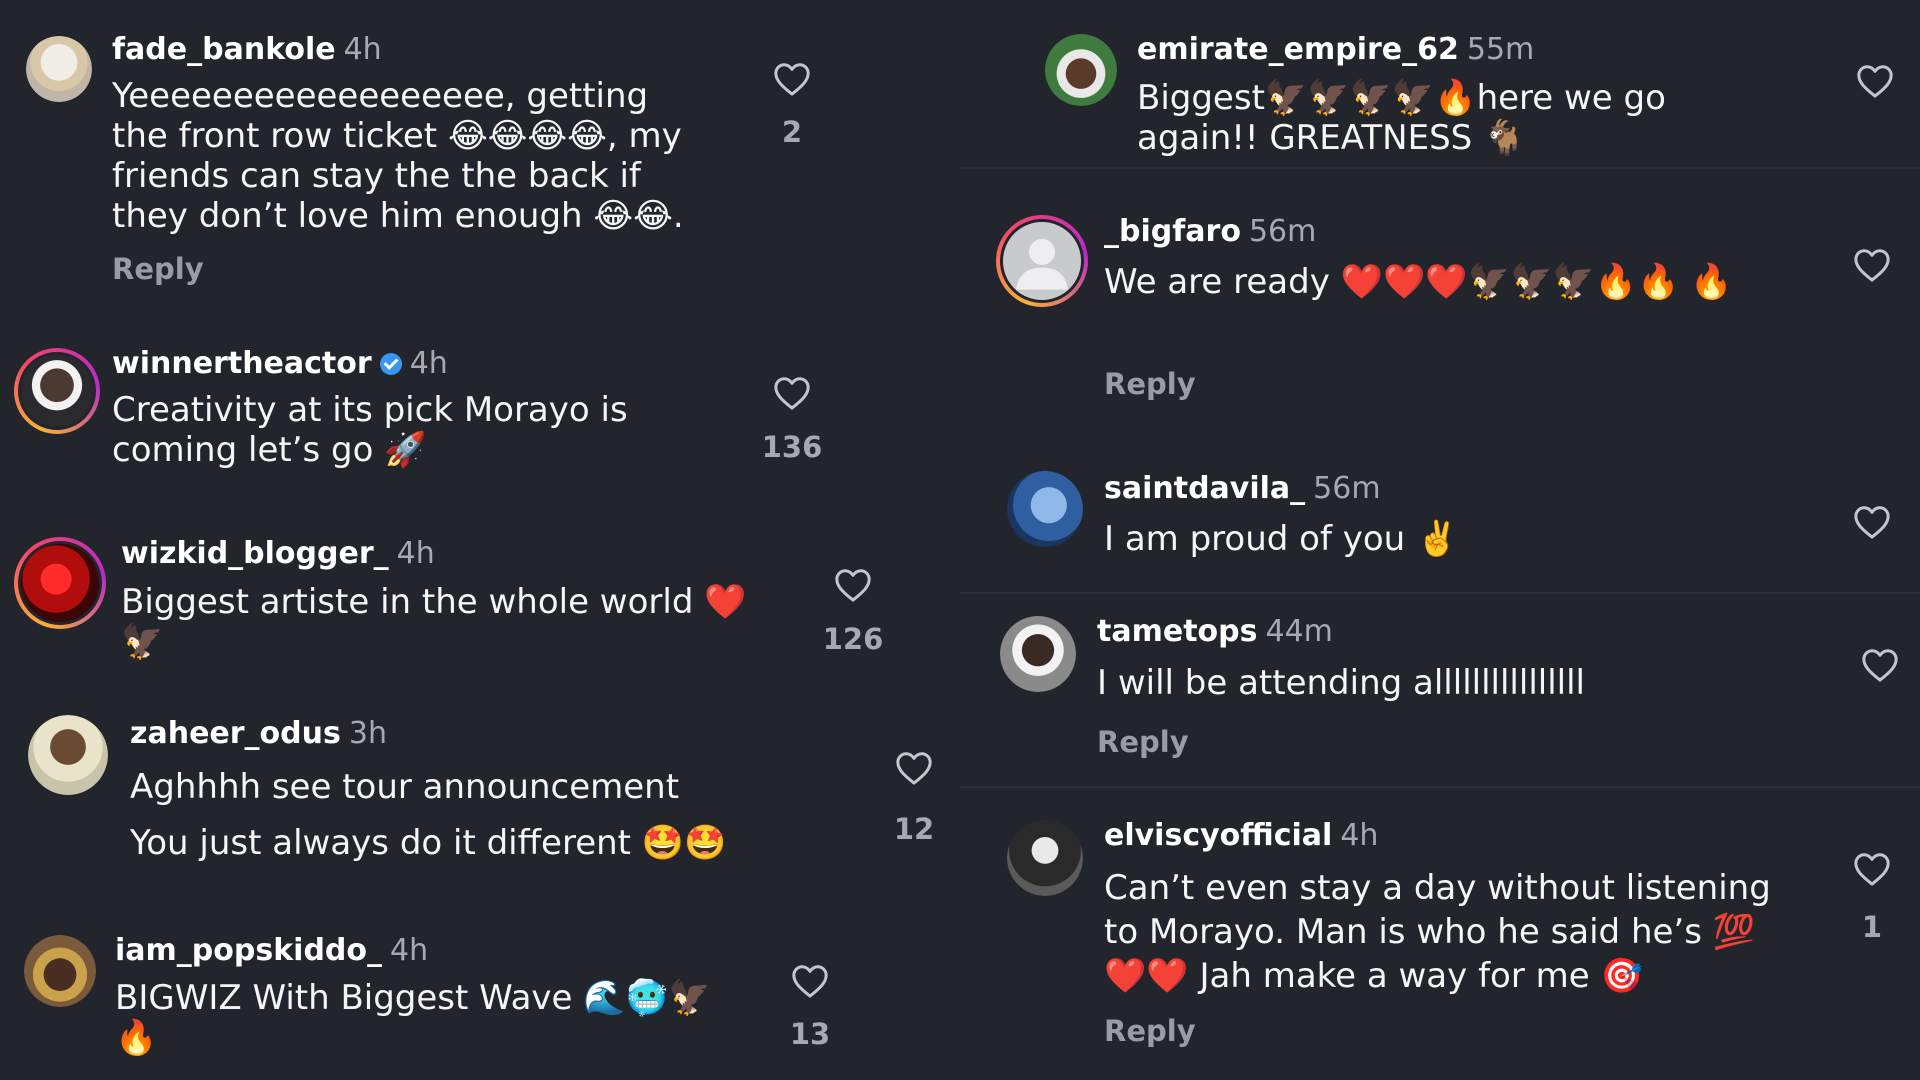 This screenshot has height=1080, width=1920. I want to click on default-user-icon, so click(1042, 264).